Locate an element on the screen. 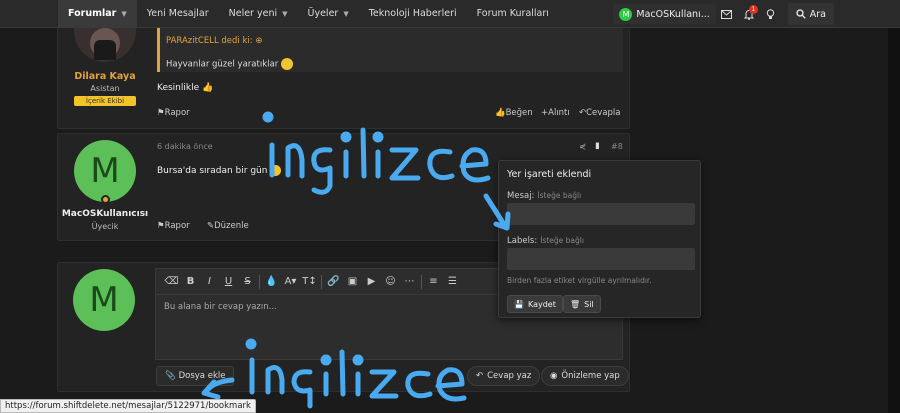 The height and width of the screenshot is (413, 900). arrow-up-circle-icon: ⊕ is located at coordinates (258, 41).